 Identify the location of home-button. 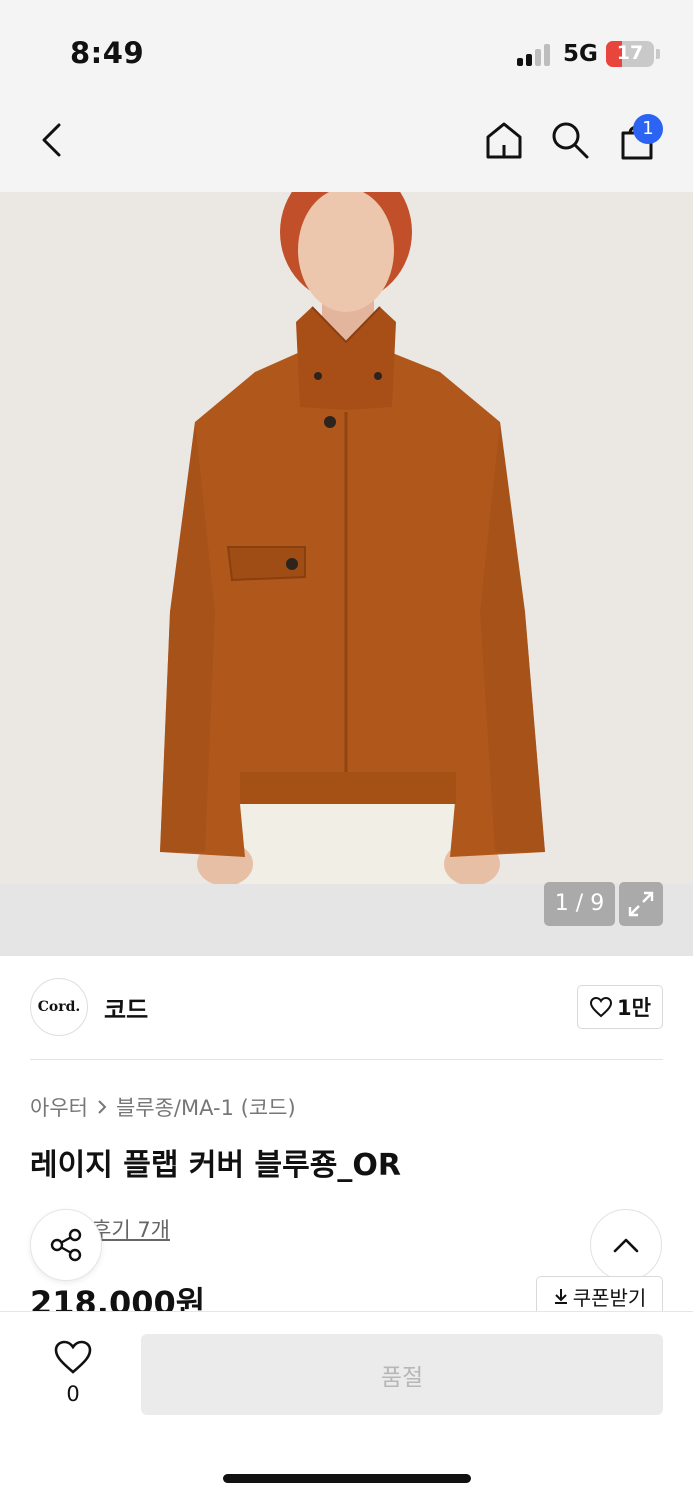
(504, 140).